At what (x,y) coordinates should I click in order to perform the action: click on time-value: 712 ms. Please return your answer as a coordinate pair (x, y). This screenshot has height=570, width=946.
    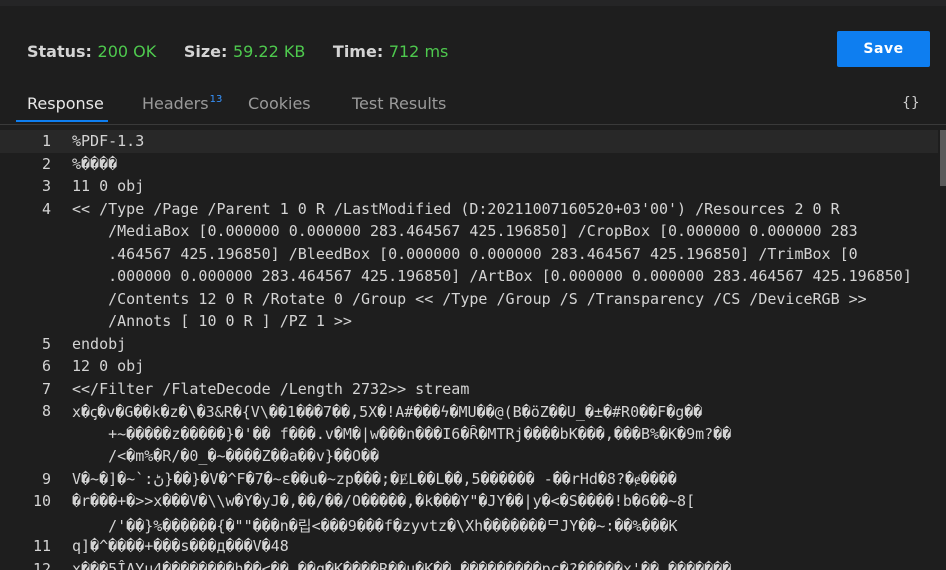
    Looking at the image, I should click on (418, 51).